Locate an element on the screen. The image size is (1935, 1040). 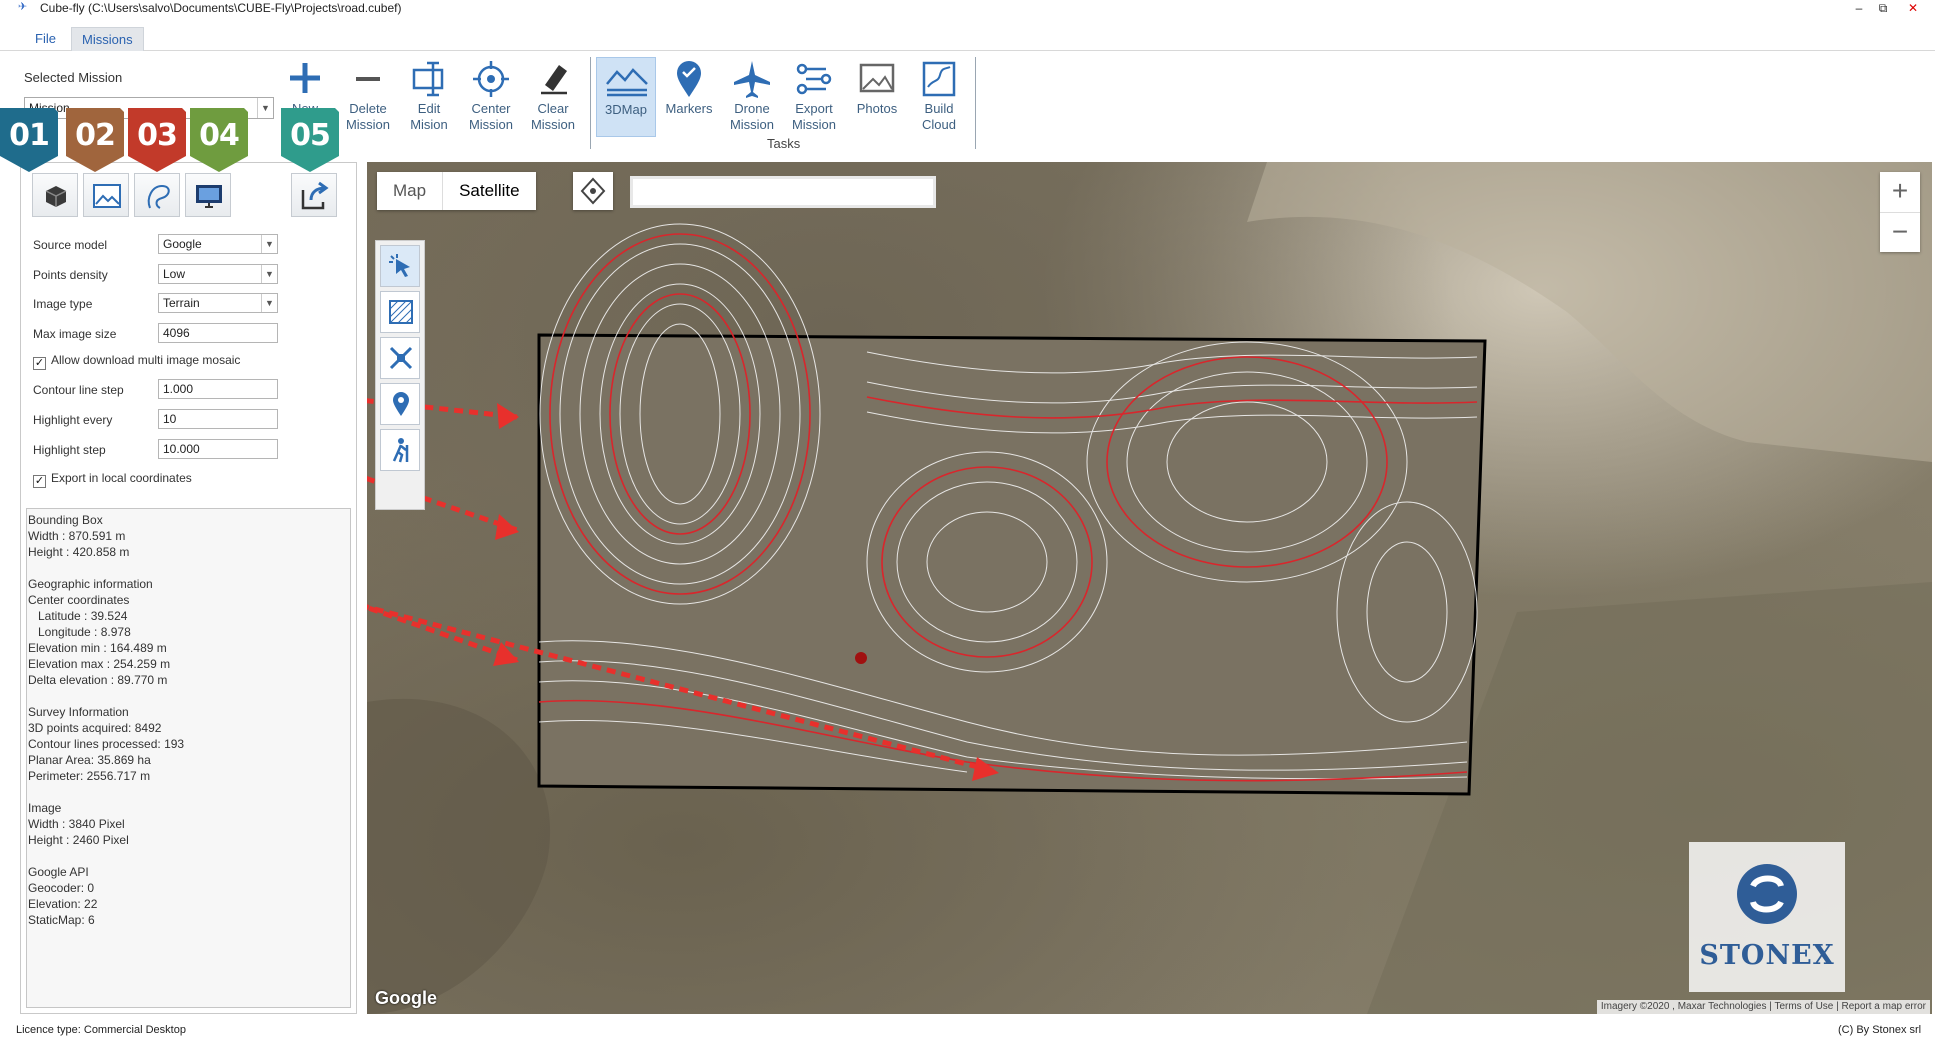
hiker-icon is located at coordinates (400, 450).